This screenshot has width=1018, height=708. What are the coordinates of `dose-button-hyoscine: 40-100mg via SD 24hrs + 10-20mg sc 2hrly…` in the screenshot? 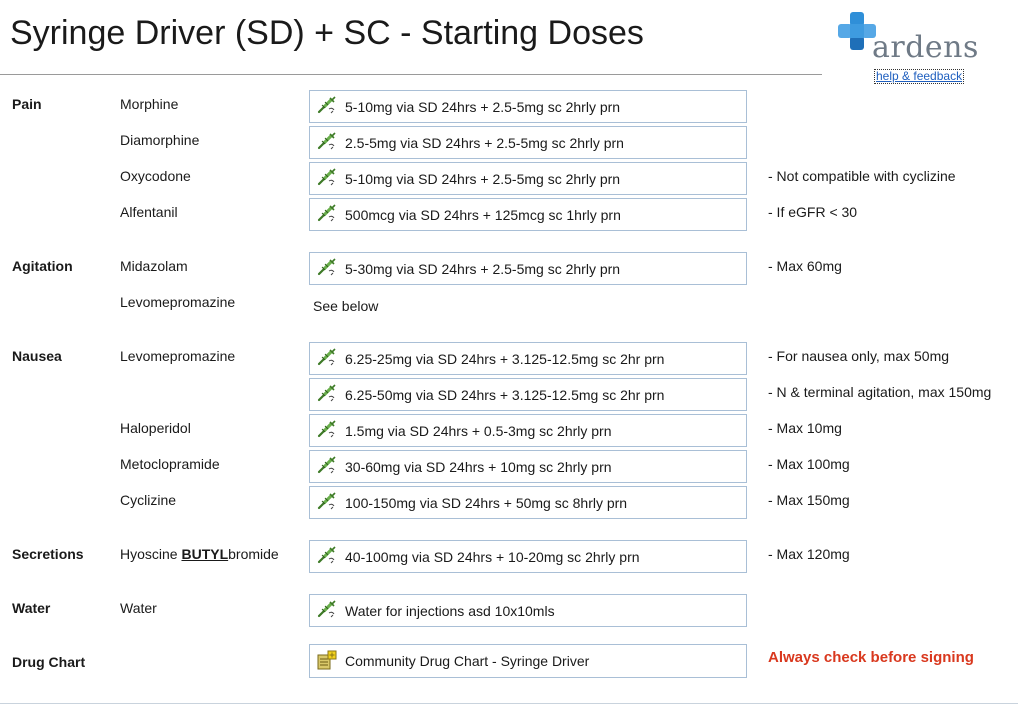 It's located at (528, 556).